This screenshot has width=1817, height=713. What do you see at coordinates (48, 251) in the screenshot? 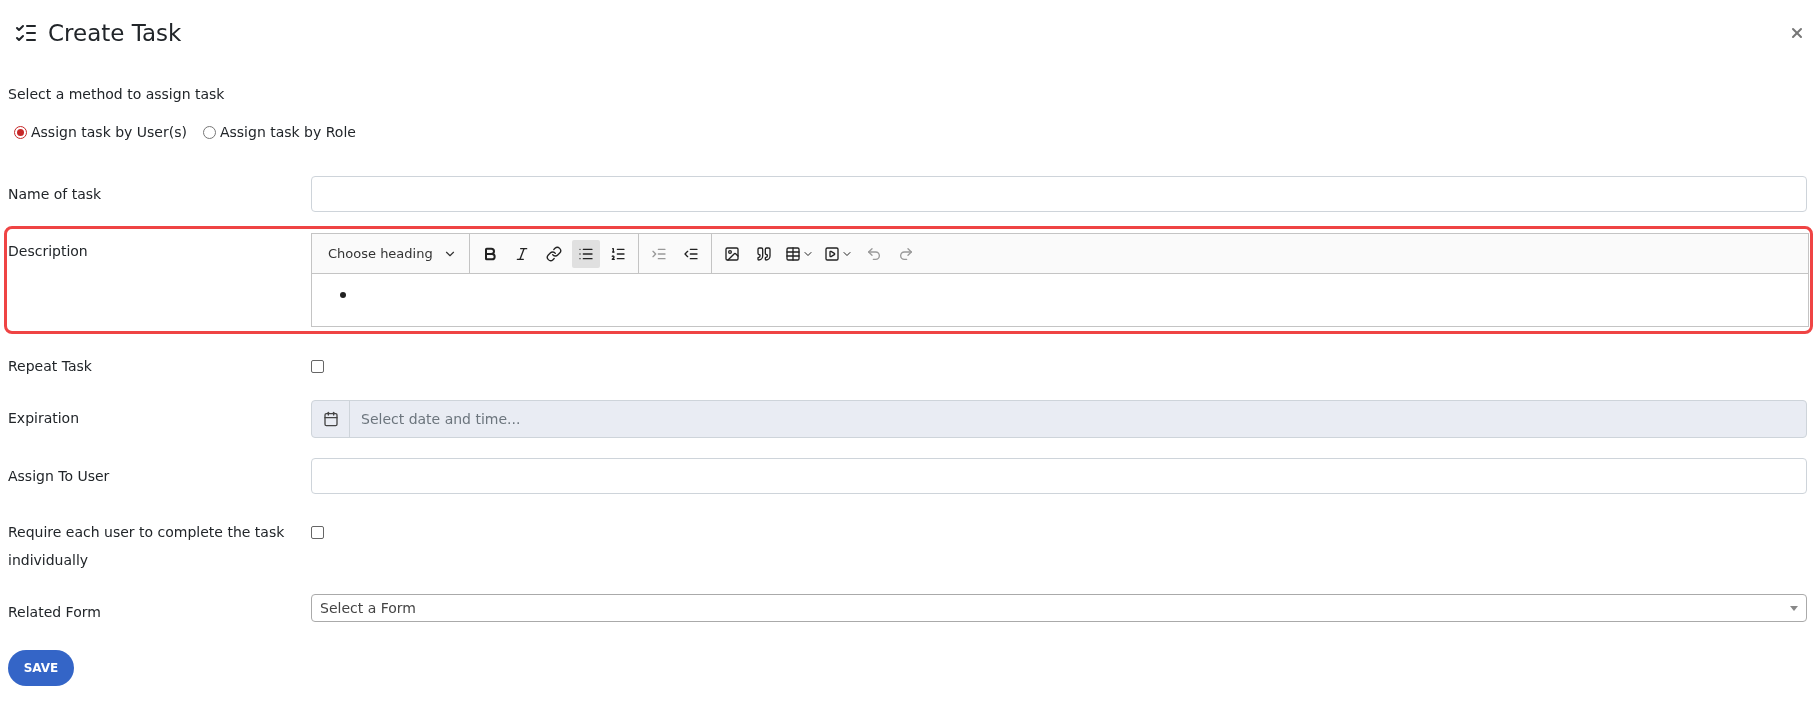
I see `field-label: Description` at bounding box center [48, 251].